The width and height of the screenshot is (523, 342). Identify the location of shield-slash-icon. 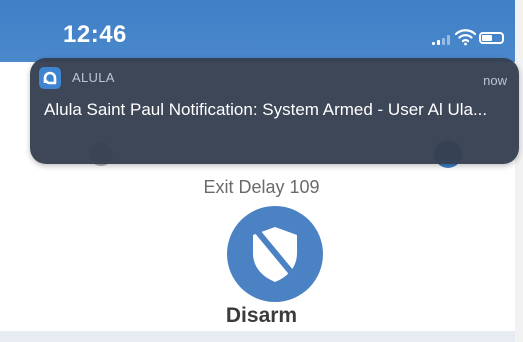
(275, 254).